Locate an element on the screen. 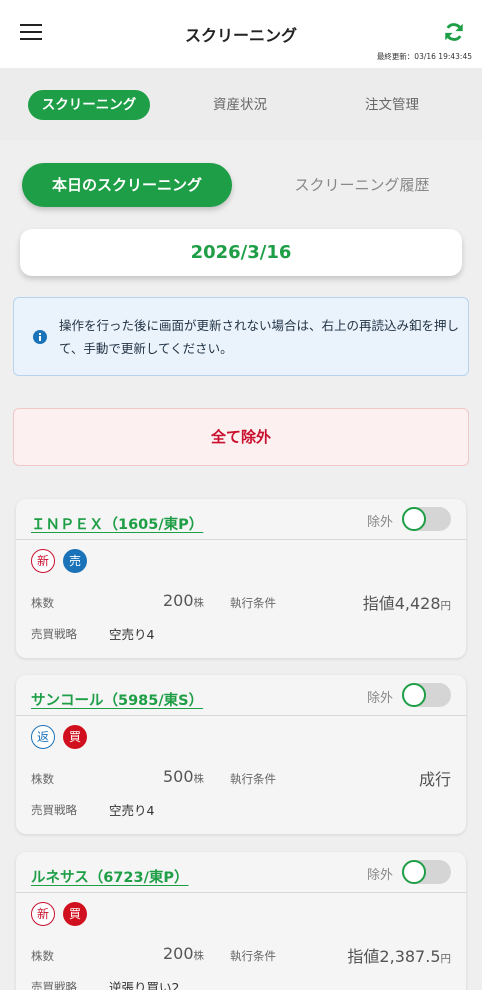  condition-value: 指値4,428円 is located at coordinates (406, 603).